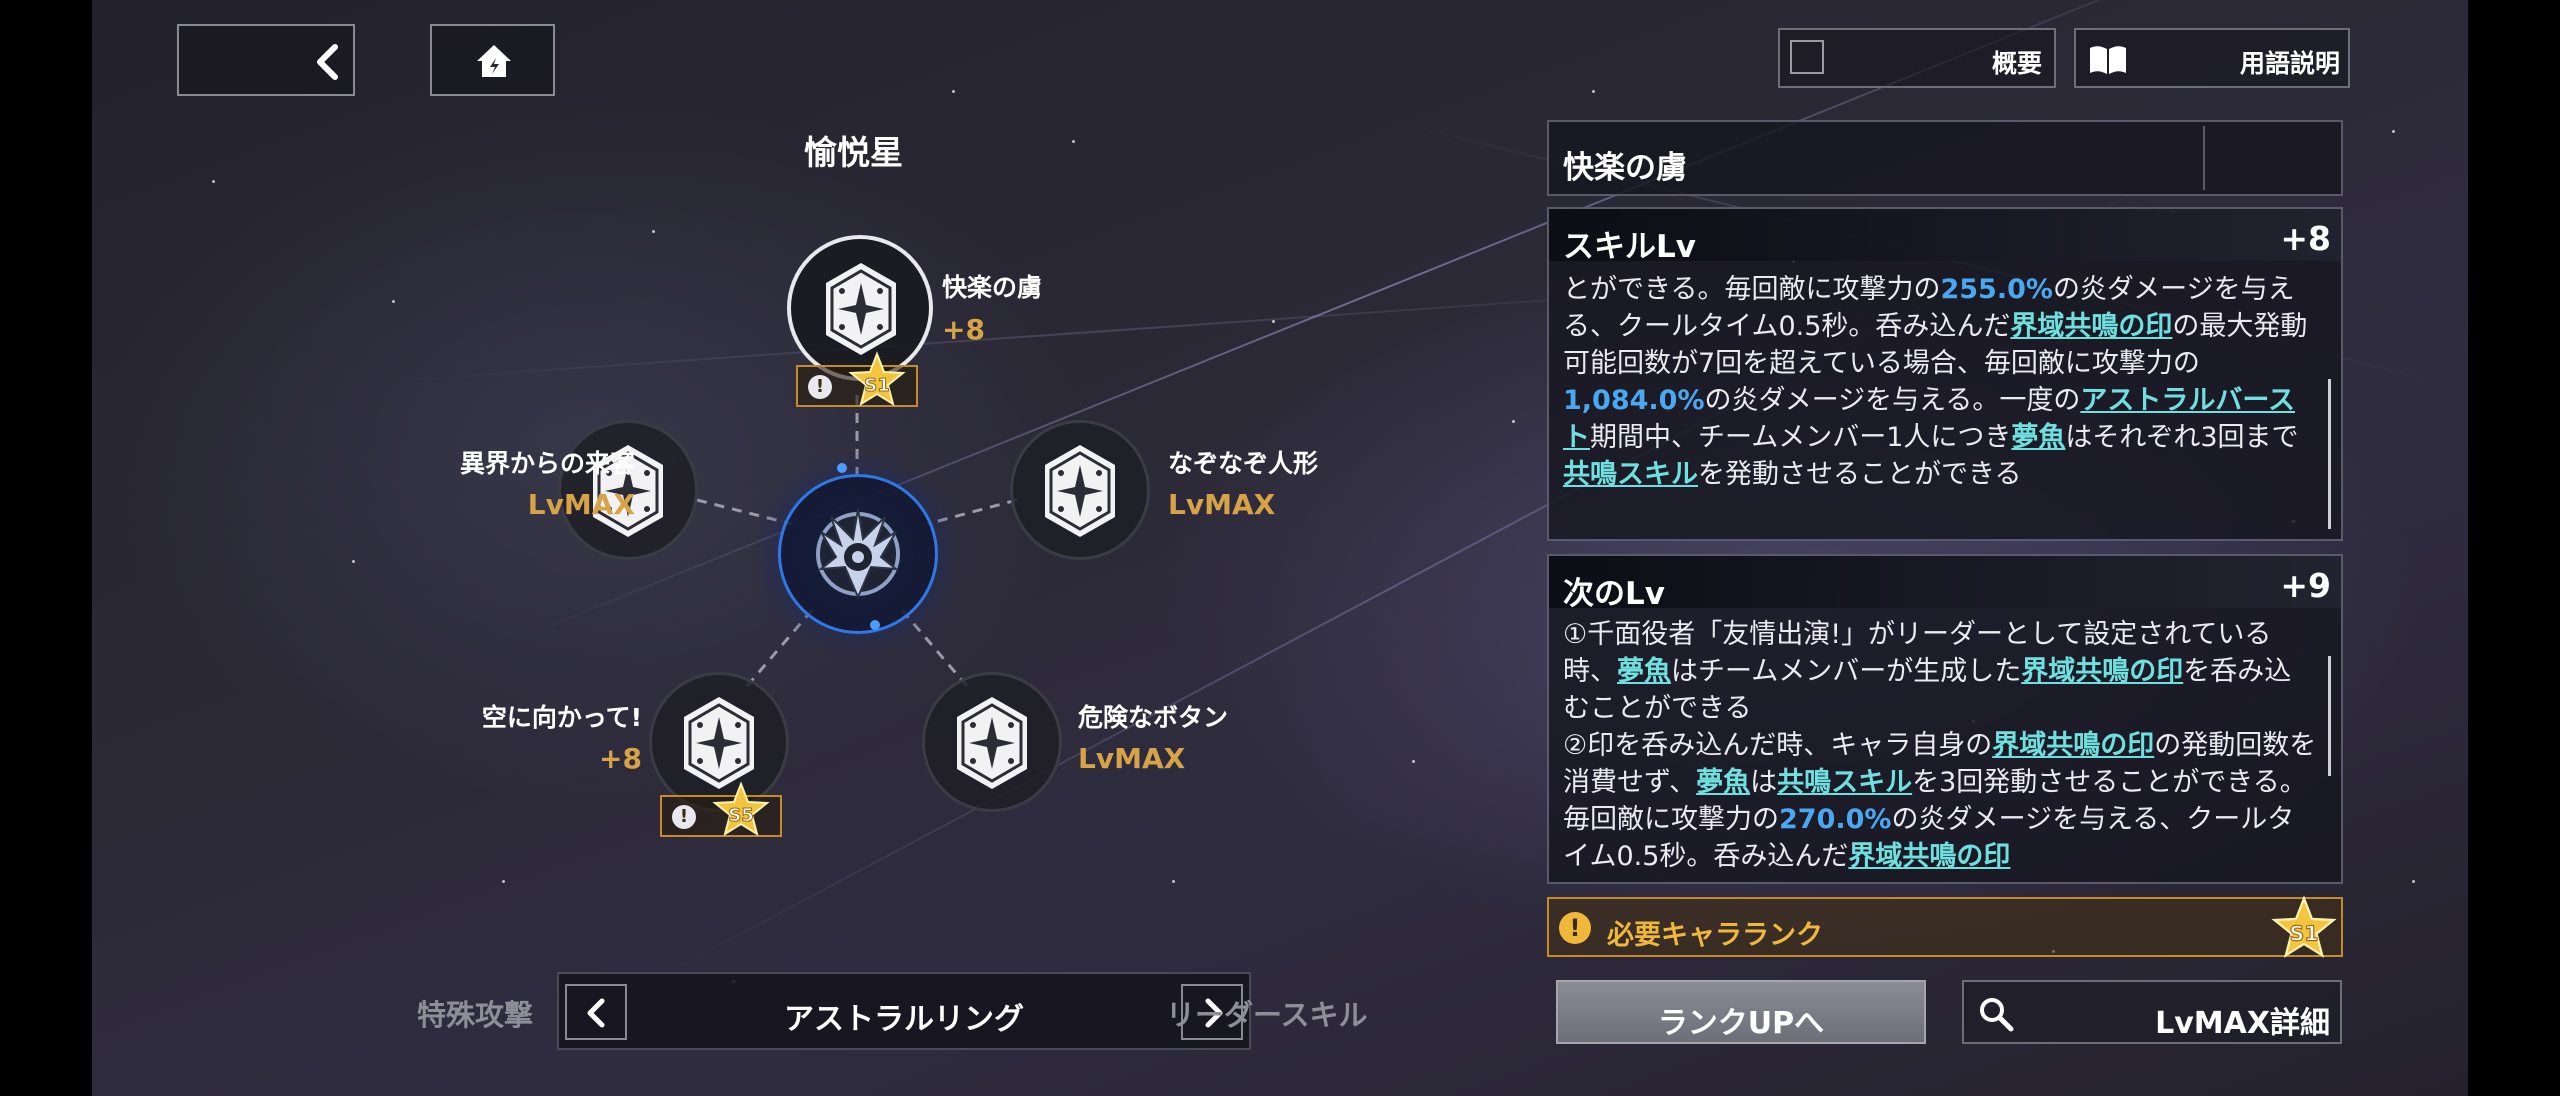 The width and height of the screenshot is (2560, 1096). I want to click on nav-prev-label: 特殊攻撃, so click(475, 1013).